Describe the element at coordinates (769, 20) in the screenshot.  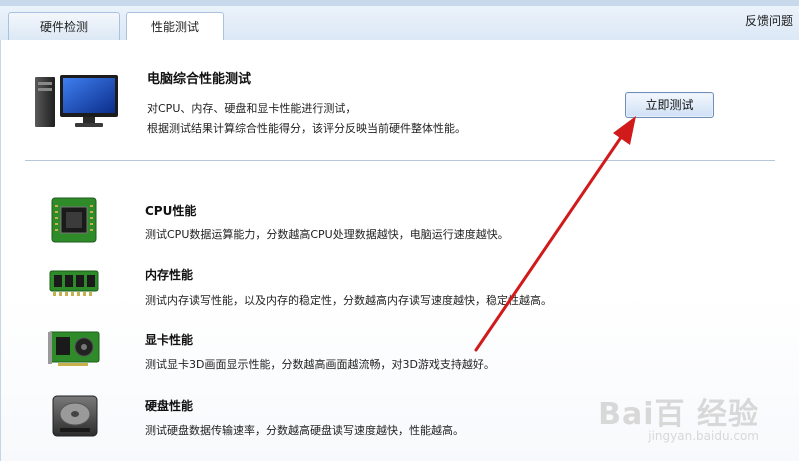
I see `feedback-link: 反馈问题` at that location.